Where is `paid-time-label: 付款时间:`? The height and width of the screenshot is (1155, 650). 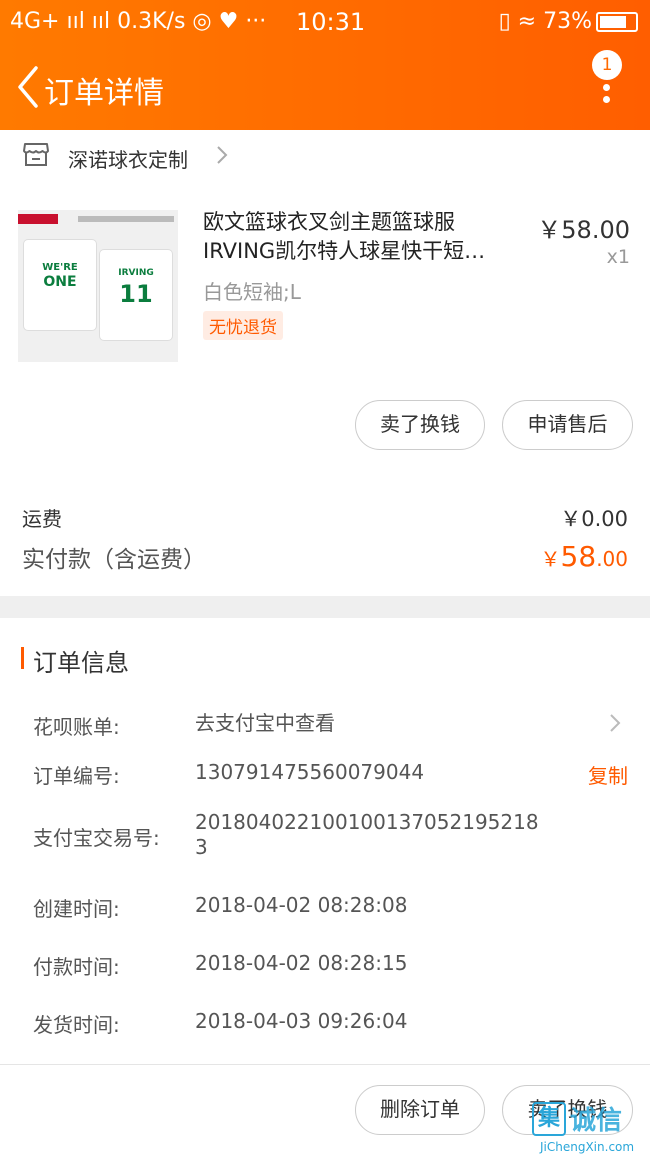 paid-time-label: 付款时间: is located at coordinates (76, 967).